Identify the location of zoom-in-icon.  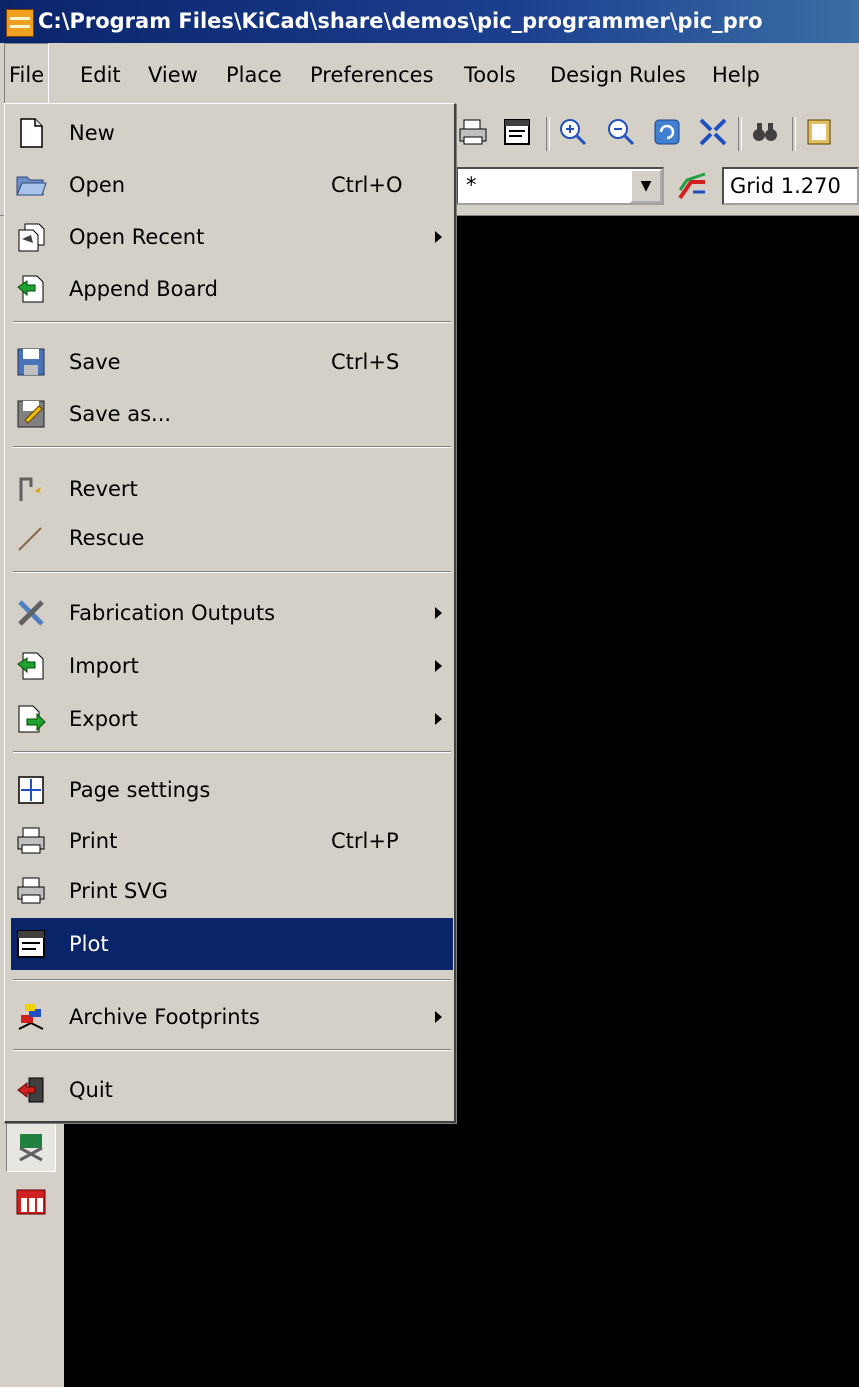
(573, 132).